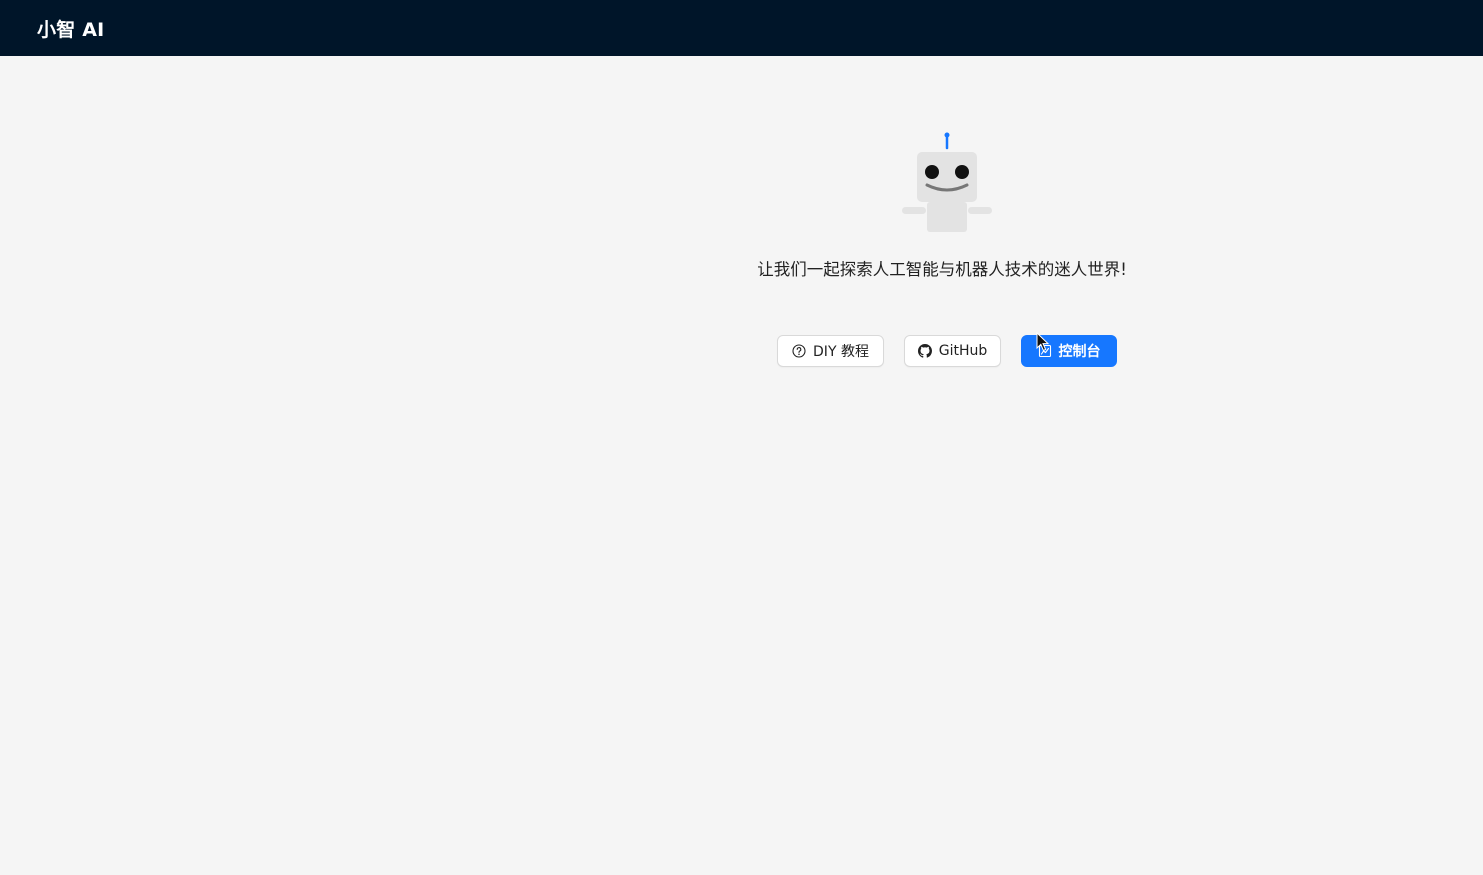 The height and width of the screenshot is (875, 1483). What do you see at coordinates (799, 351) in the screenshot?
I see `question-circle-icon` at bounding box center [799, 351].